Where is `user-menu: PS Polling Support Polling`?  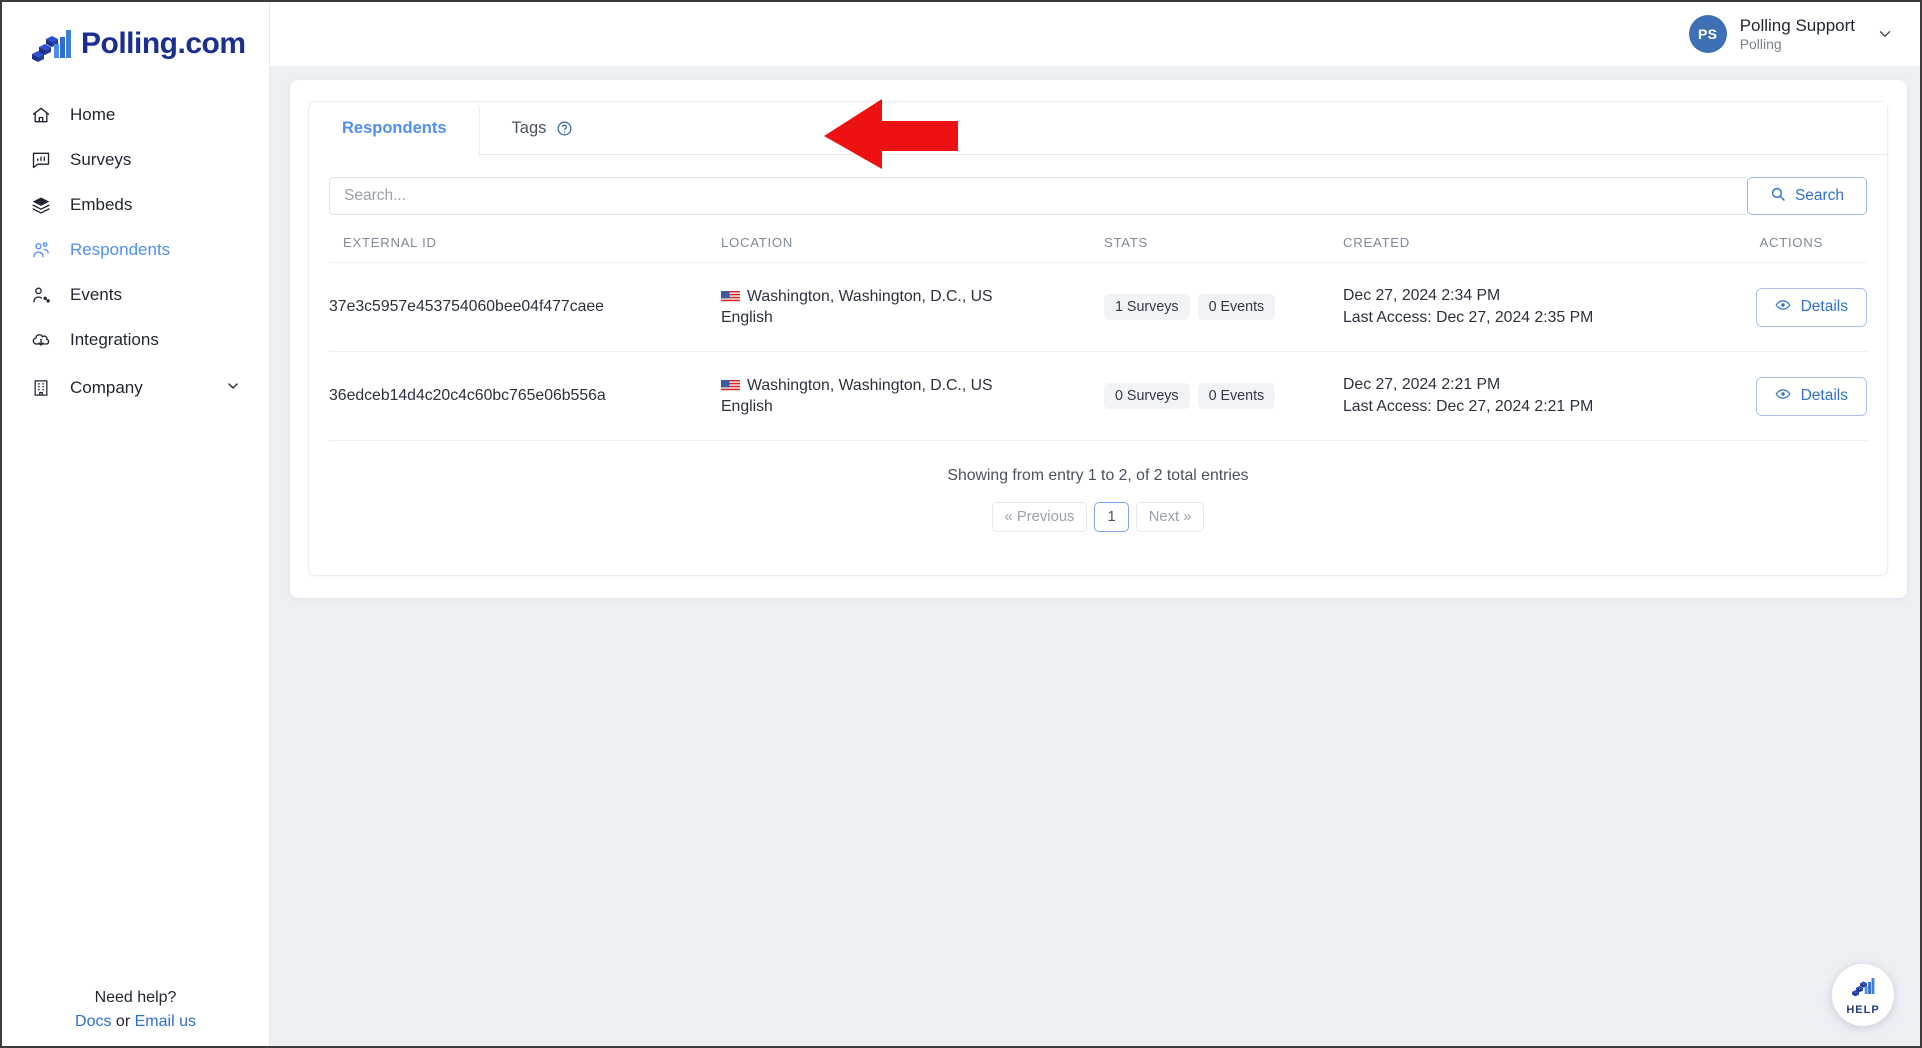
user-menu: PS Polling Support Polling is located at coordinates (1791, 34).